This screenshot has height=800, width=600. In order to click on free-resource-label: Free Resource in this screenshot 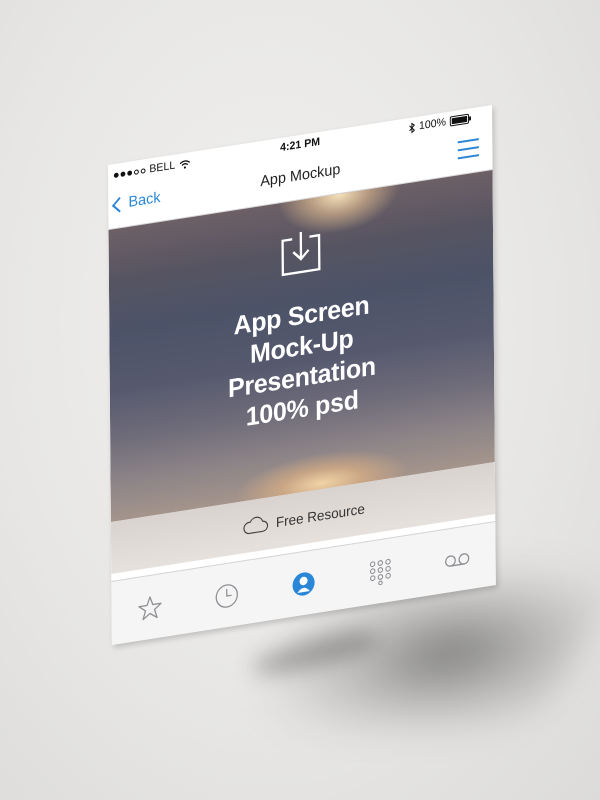, I will do `click(320, 515)`.